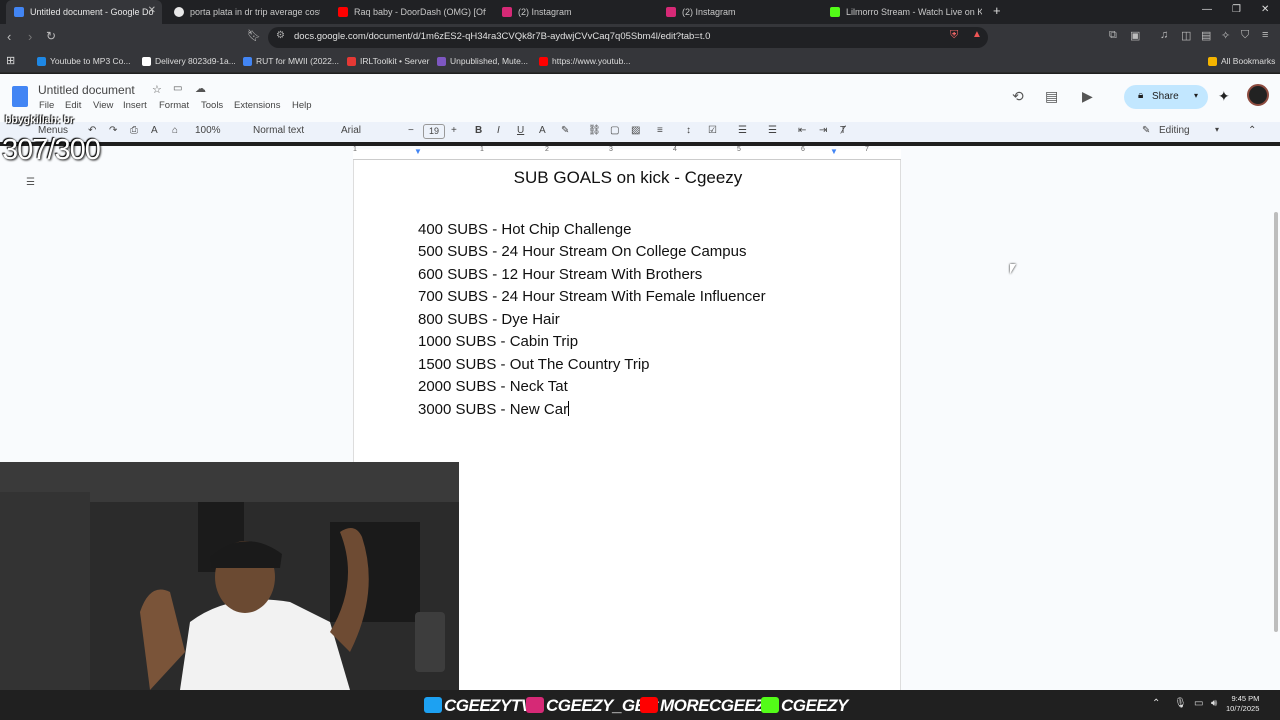 The width and height of the screenshot is (1280, 720). I want to click on move-folder-icon: ▭, so click(177, 88).